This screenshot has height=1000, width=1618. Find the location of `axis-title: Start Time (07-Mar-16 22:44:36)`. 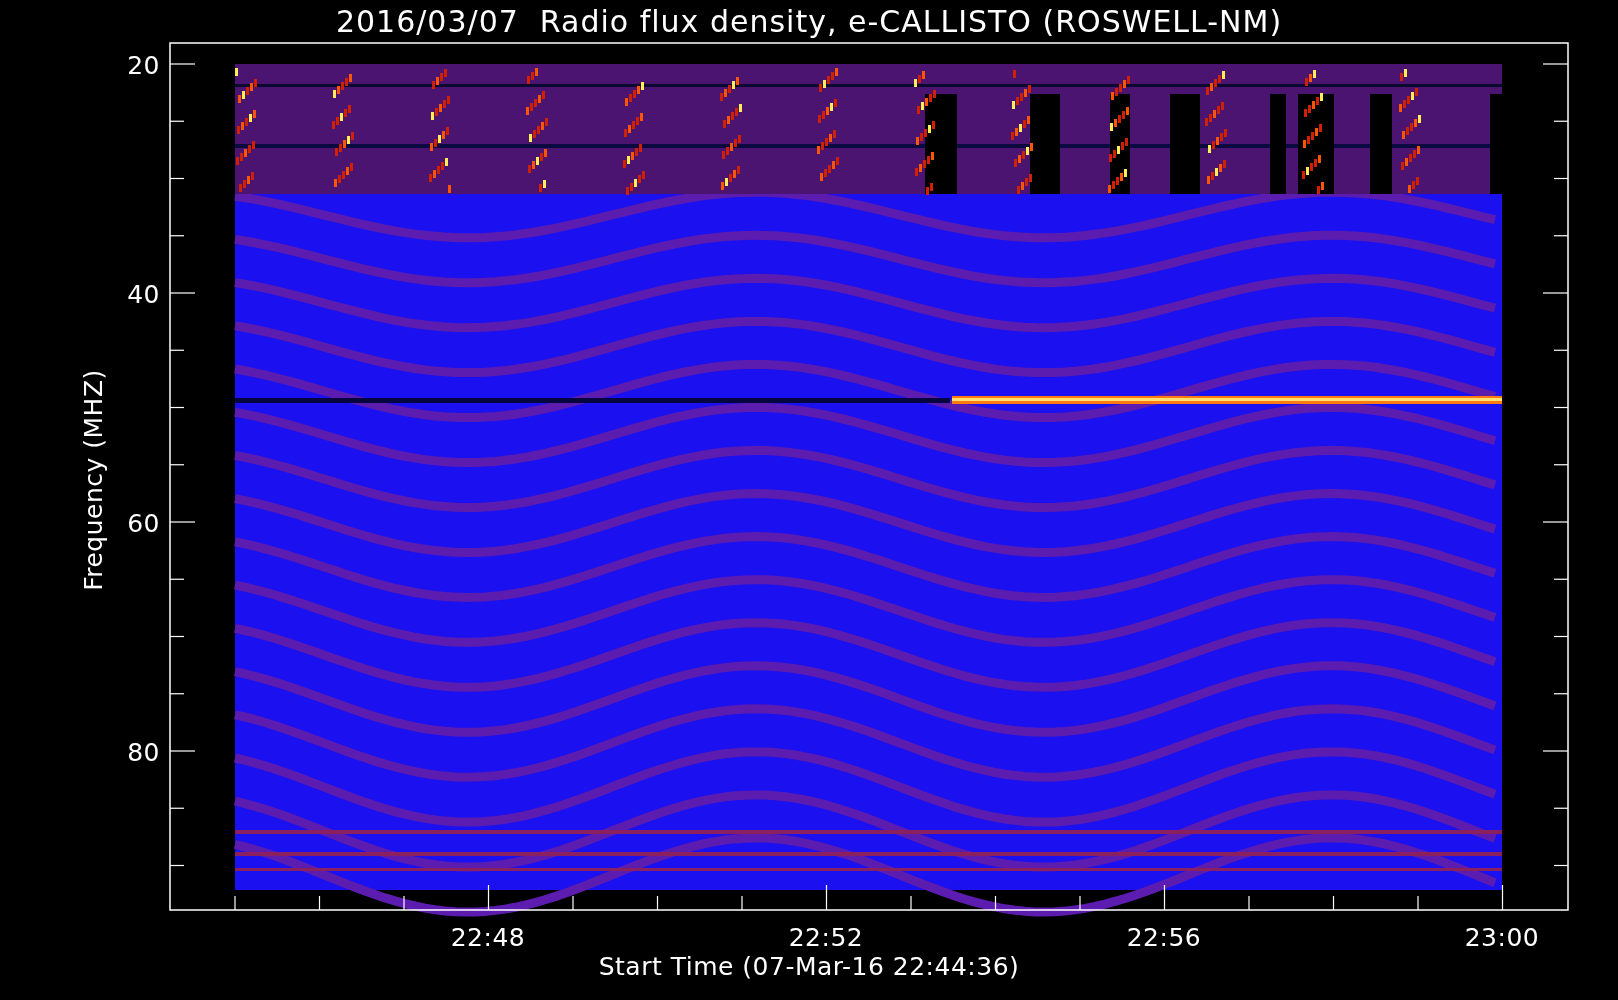

axis-title: Start Time (07-Mar-16 22:44:36) is located at coordinates (809, 966).